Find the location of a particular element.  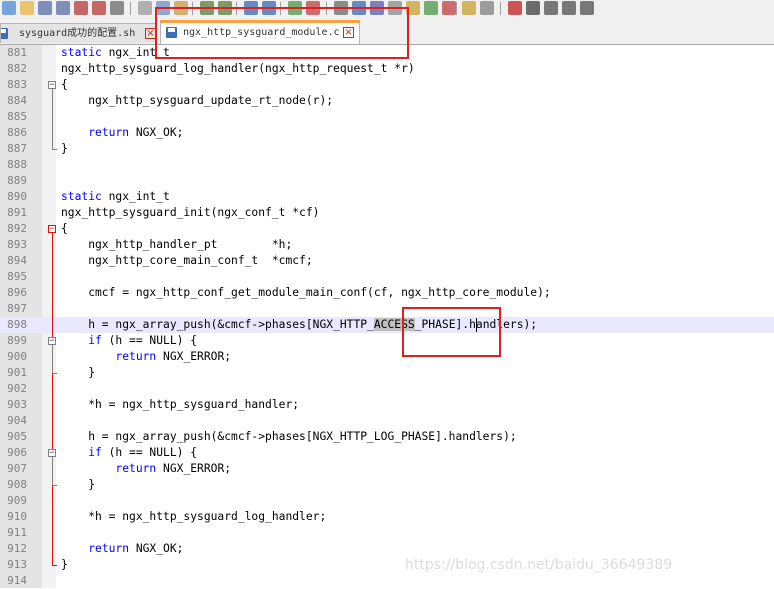

code-text: ngx_http_core_main_conf_t *cmcf; is located at coordinates (187, 260).